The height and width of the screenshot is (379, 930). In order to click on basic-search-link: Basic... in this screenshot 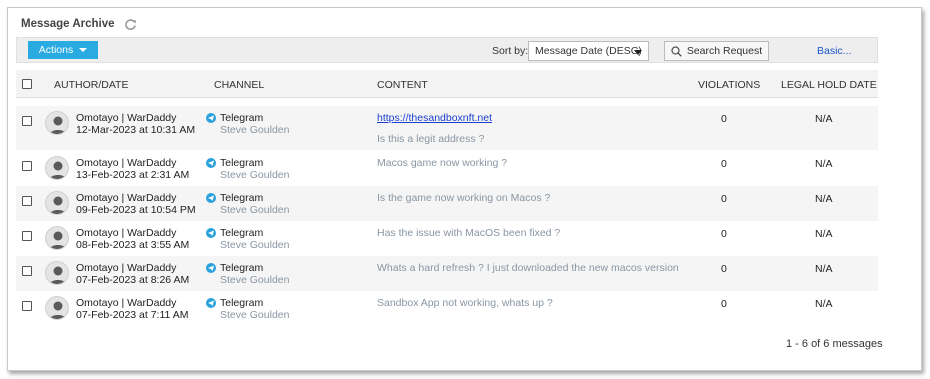, I will do `click(834, 51)`.